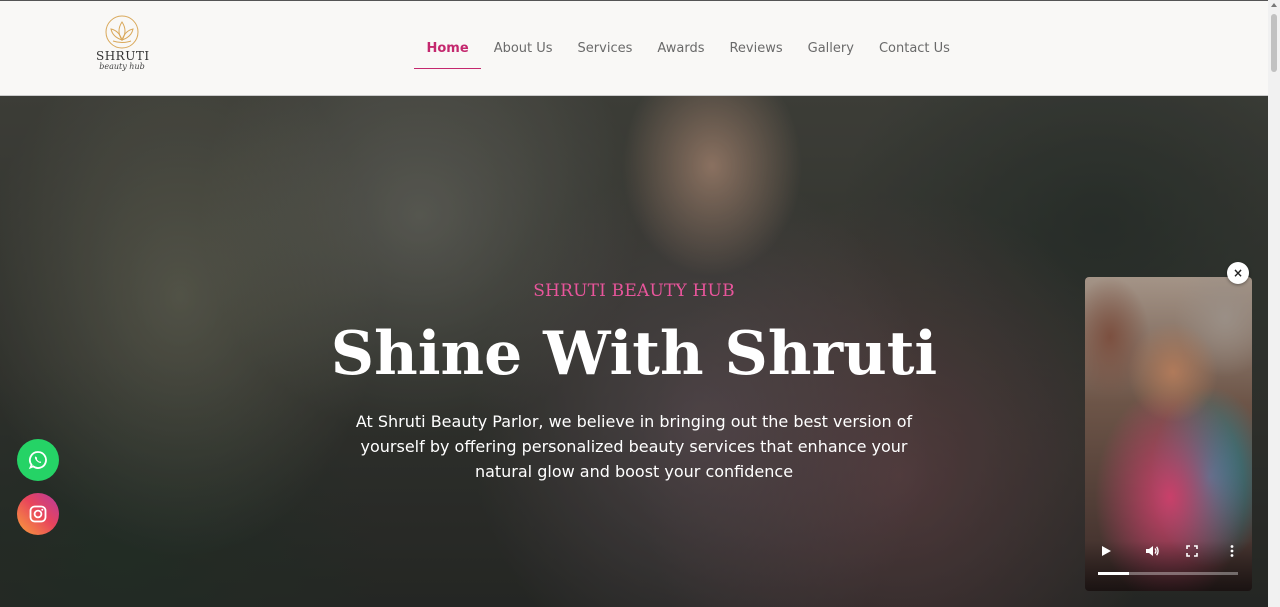 This screenshot has width=1280, height=607. What do you see at coordinates (1152, 551) in the screenshot?
I see `volume-icon` at bounding box center [1152, 551].